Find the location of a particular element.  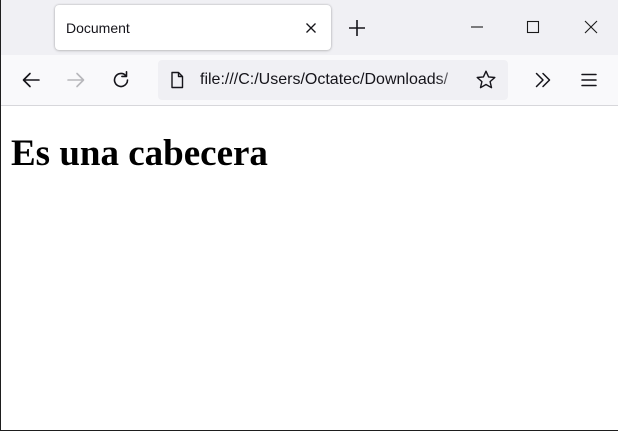

window-close-icon is located at coordinates (591, 27).